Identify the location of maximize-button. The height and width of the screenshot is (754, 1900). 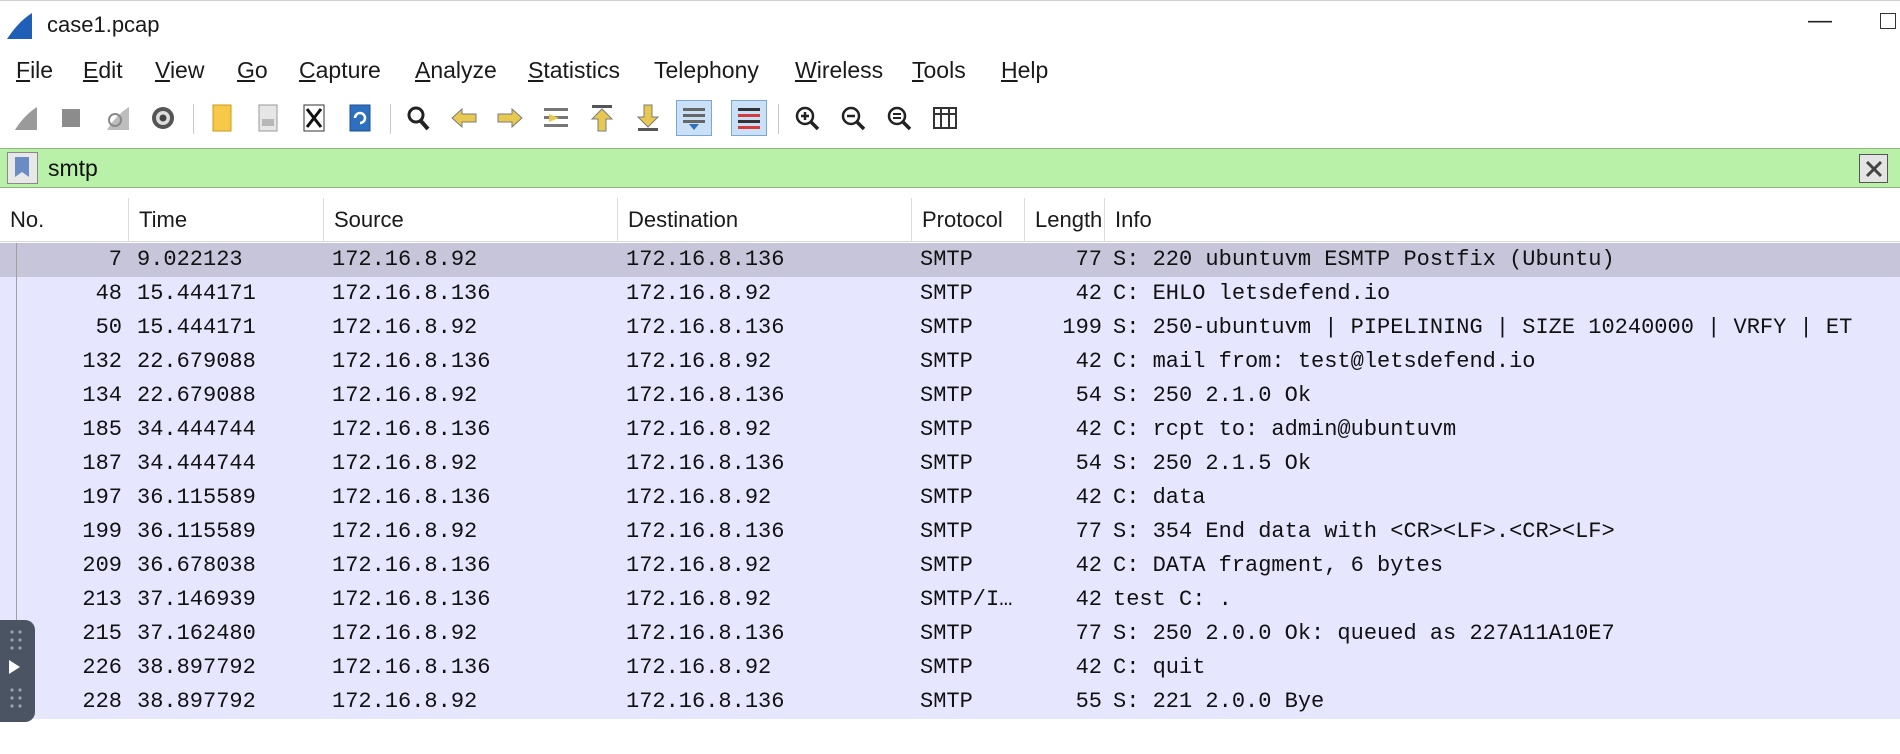
(1888, 21).